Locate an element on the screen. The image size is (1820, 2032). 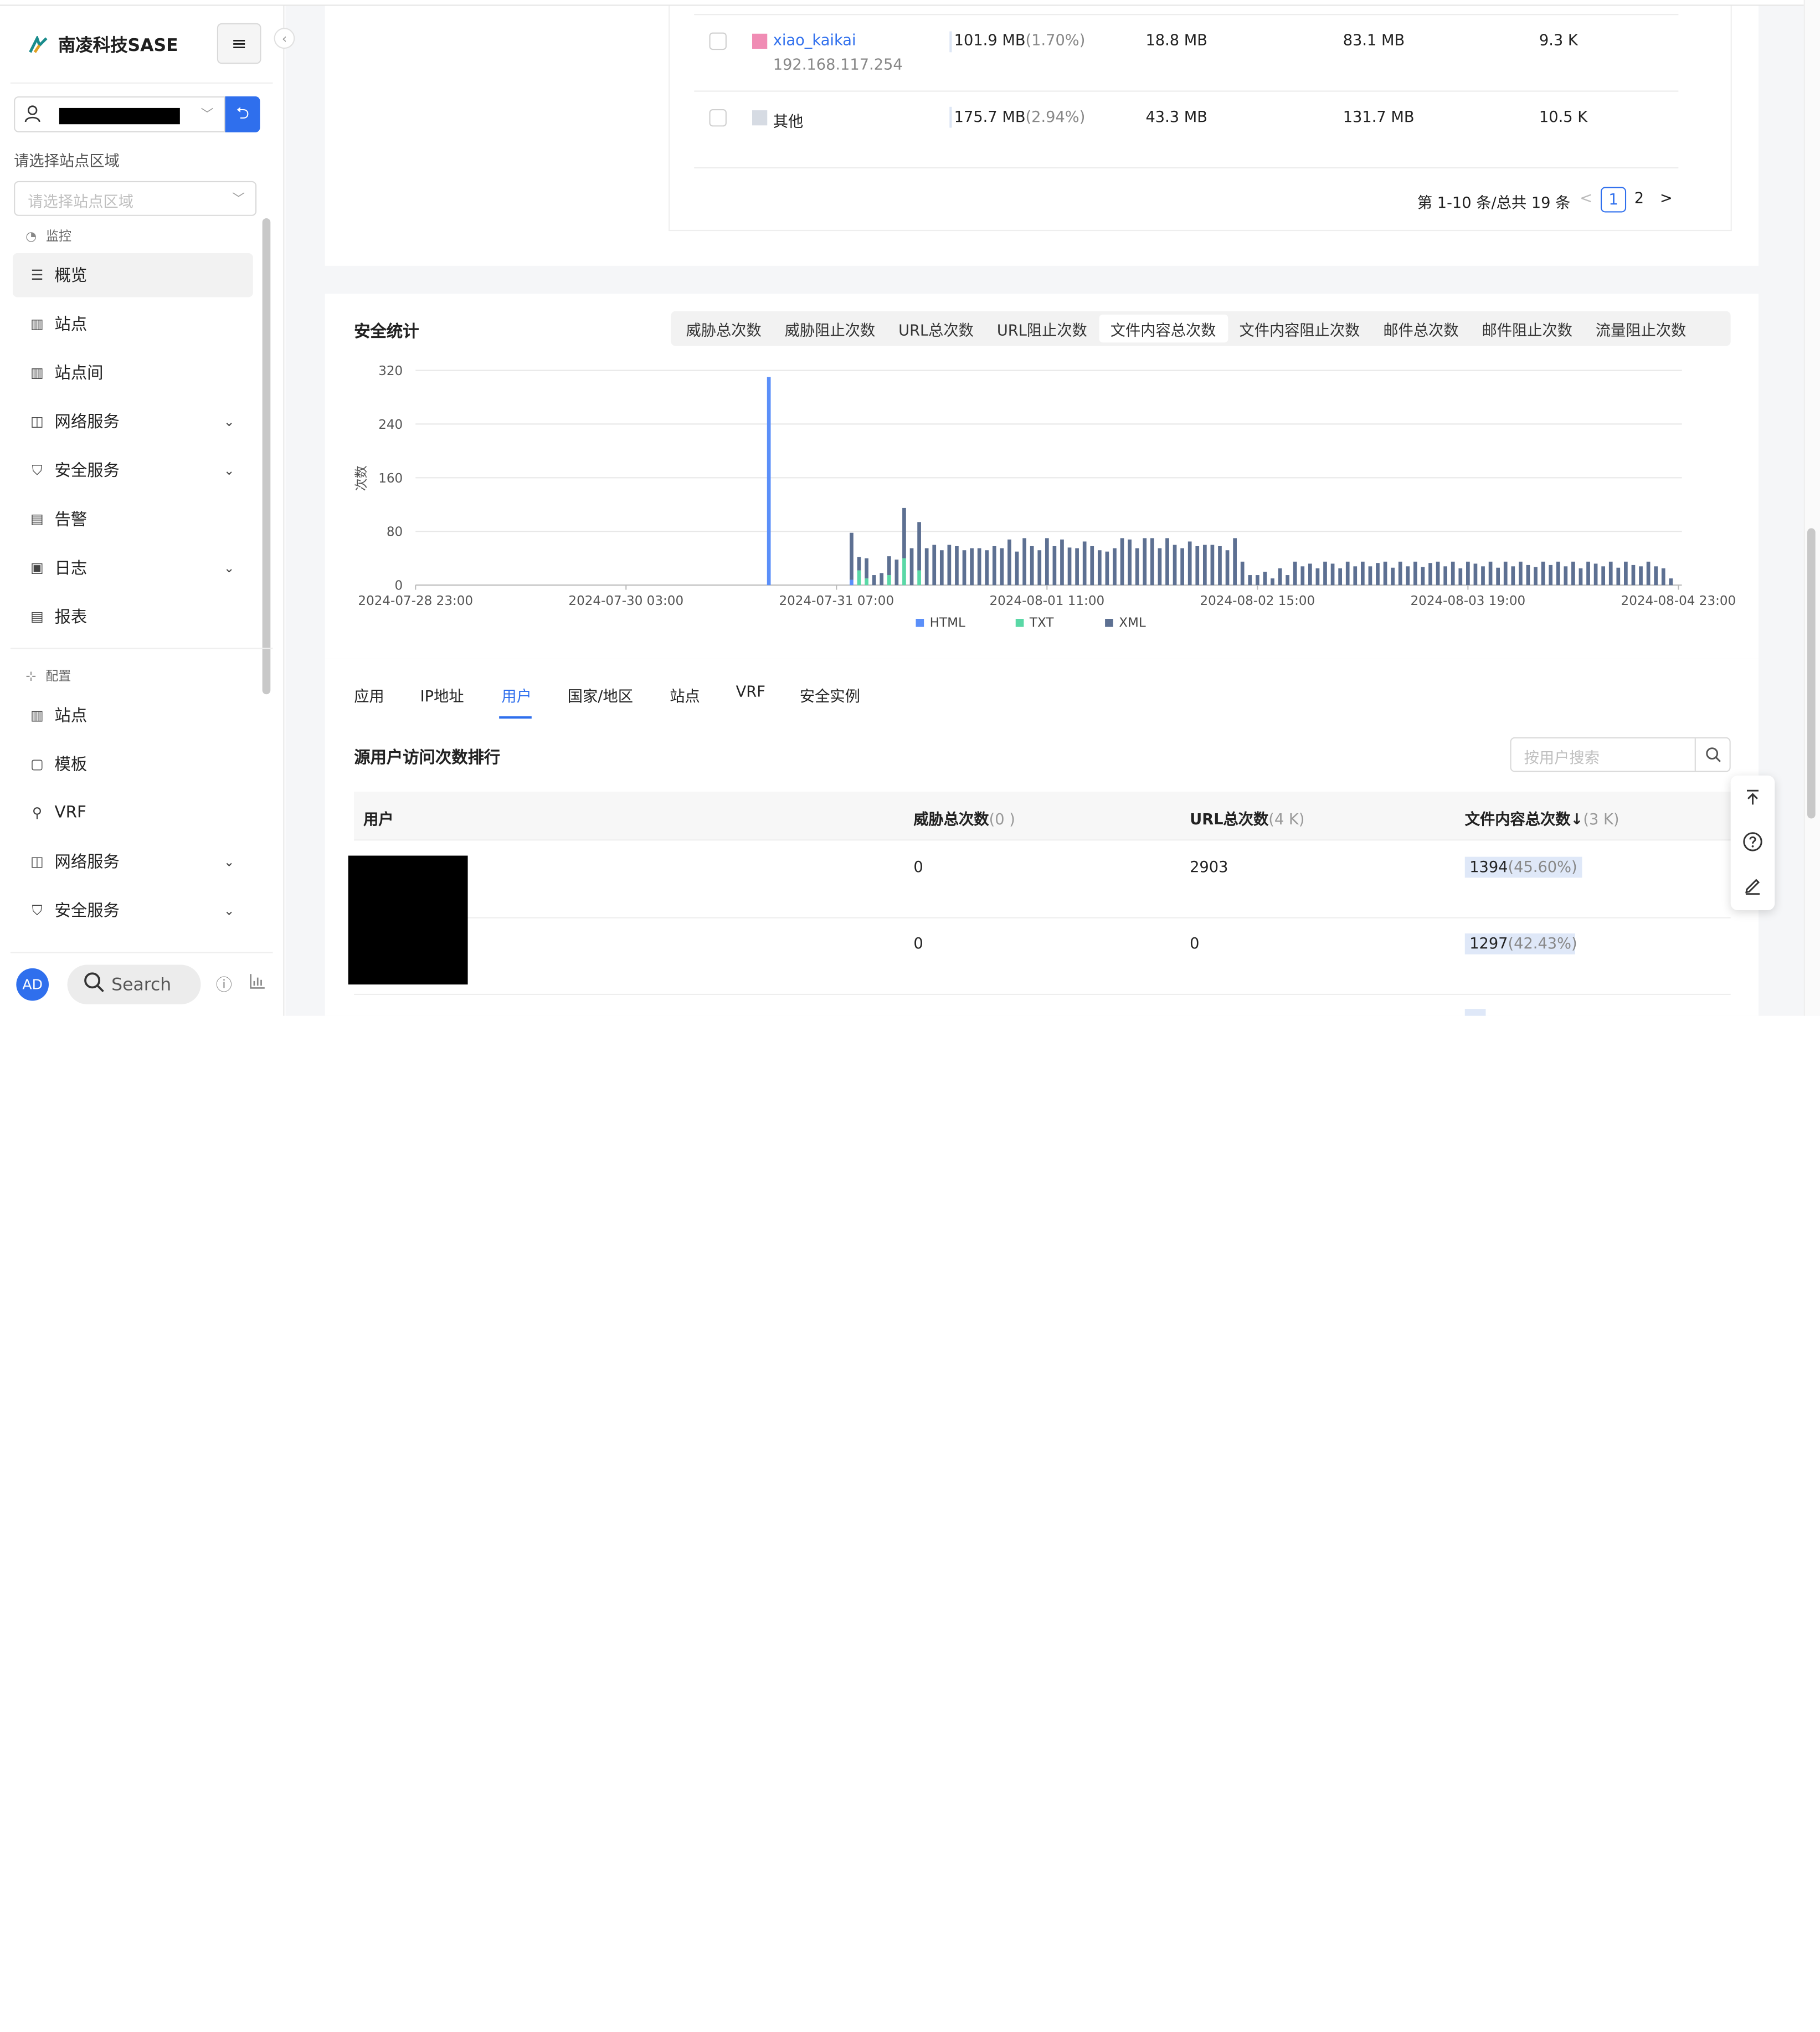
legend-txt: TXT is located at coordinates (1034, 622).